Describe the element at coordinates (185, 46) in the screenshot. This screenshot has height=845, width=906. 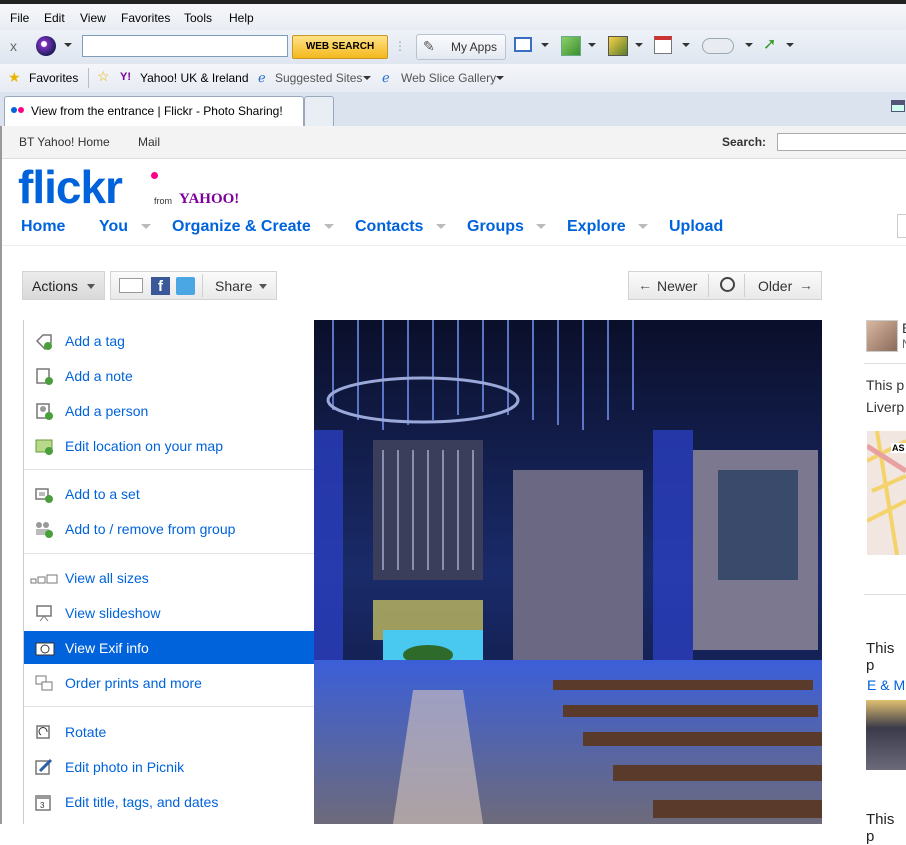
I see `toolbar-search-input` at that location.